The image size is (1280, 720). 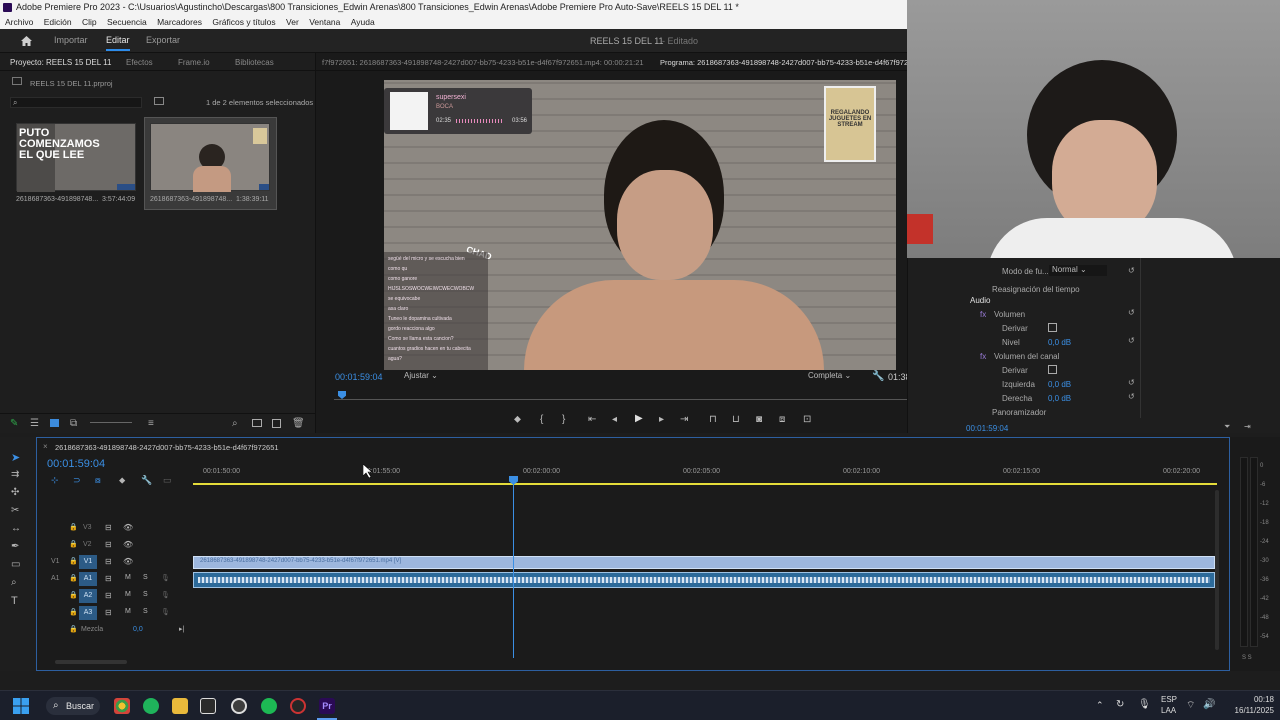 What do you see at coordinates (181, 629) in the screenshot?
I see `mix-go-to-end-icon: ▸|` at bounding box center [181, 629].